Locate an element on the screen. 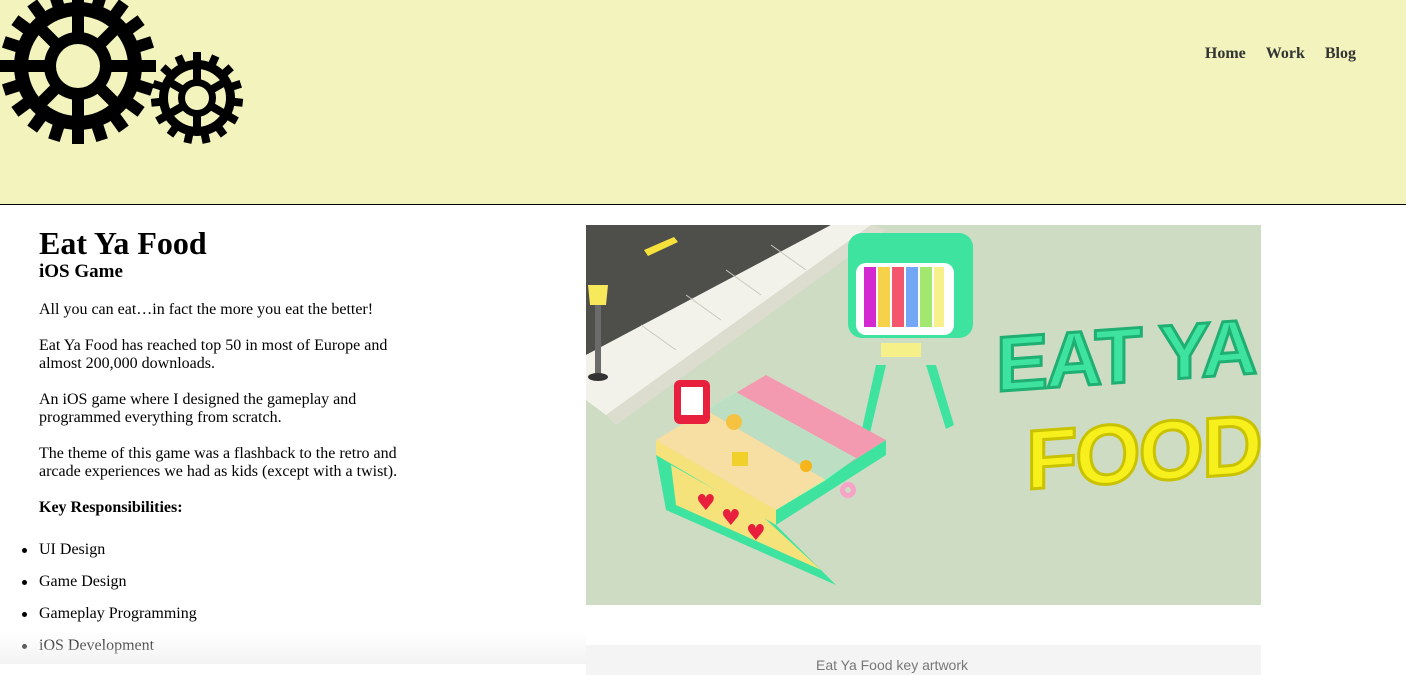 The width and height of the screenshot is (1406, 675). nav-work-link: Work is located at coordinates (1285, 54).